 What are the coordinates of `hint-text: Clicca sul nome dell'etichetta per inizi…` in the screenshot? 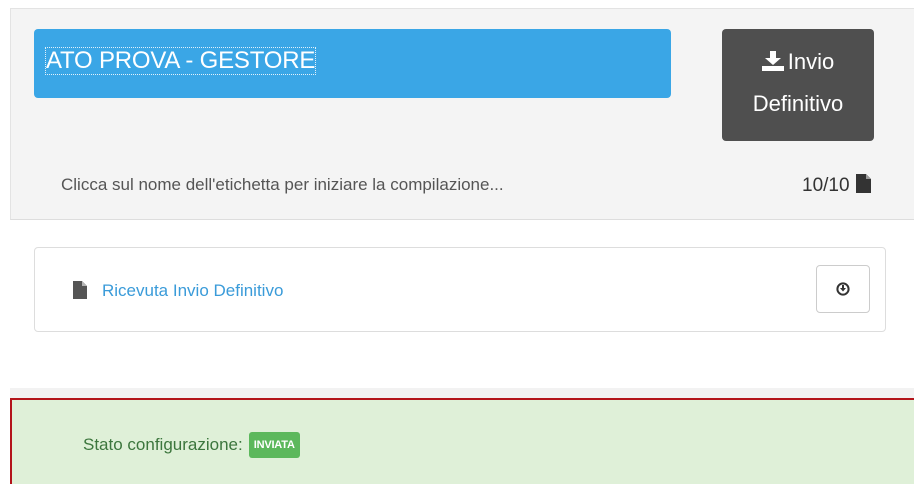 It's located at (282, 184).